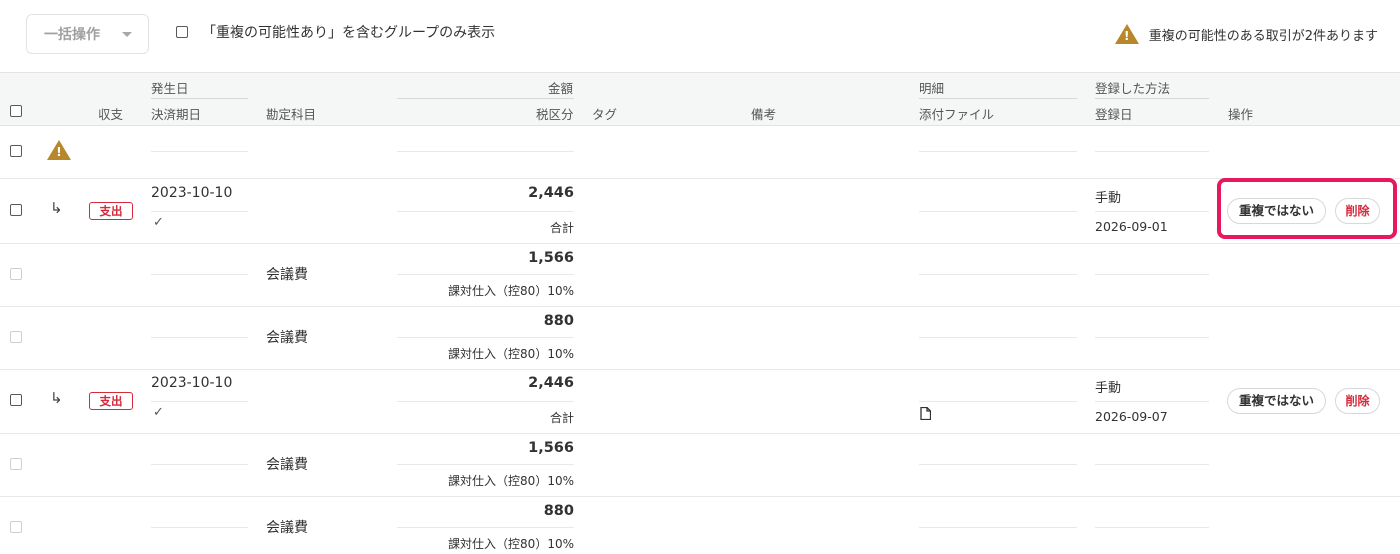  Describe the element at coordinates (1114, 113) in the screenshot. I see `header-registration-date: 登録日` at that location.